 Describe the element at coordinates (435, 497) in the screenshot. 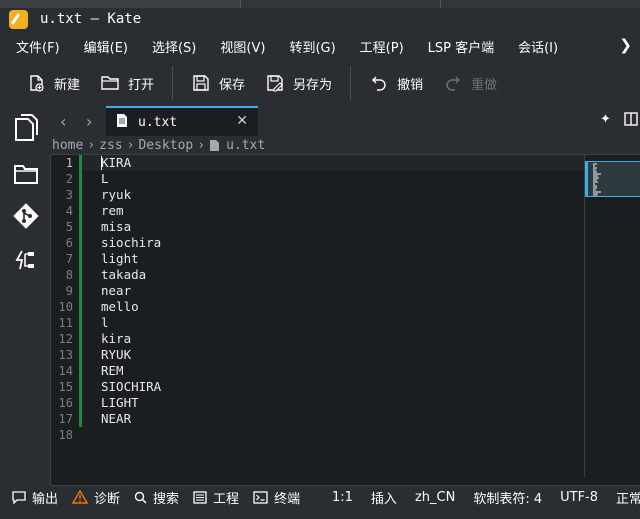

I see `dictionary-language: zh_CN` at that location.